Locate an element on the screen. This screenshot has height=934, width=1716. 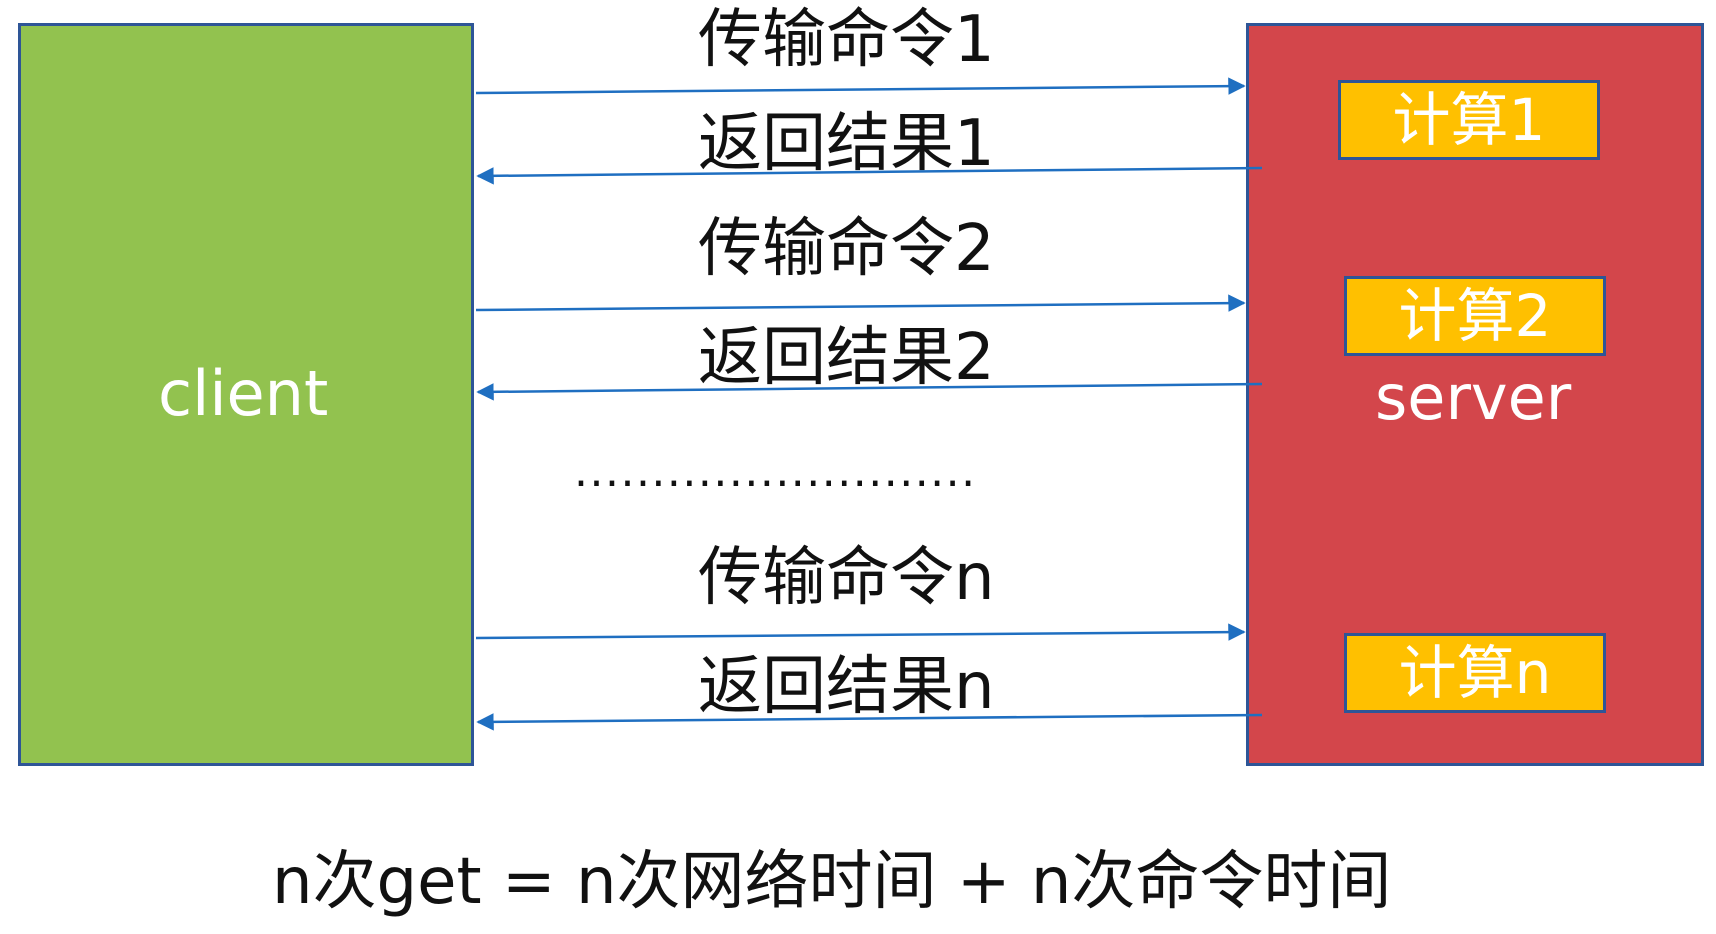
return-result-label-2: 返回结果2 is located at coordinates (846, 358).